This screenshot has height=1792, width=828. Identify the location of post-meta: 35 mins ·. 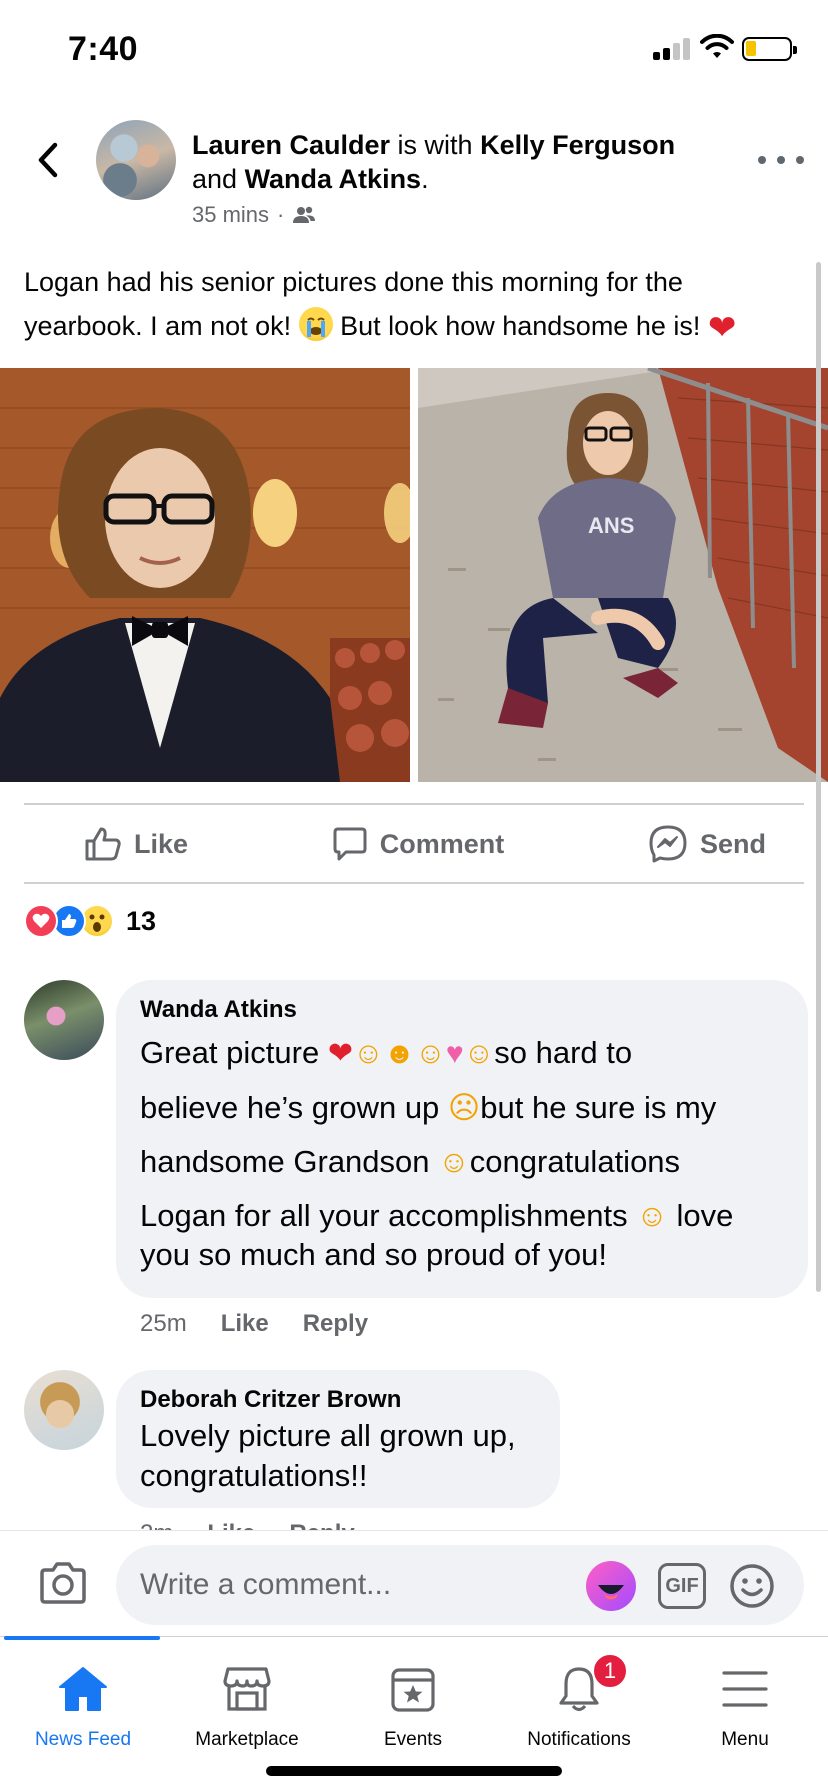
(254, 215).